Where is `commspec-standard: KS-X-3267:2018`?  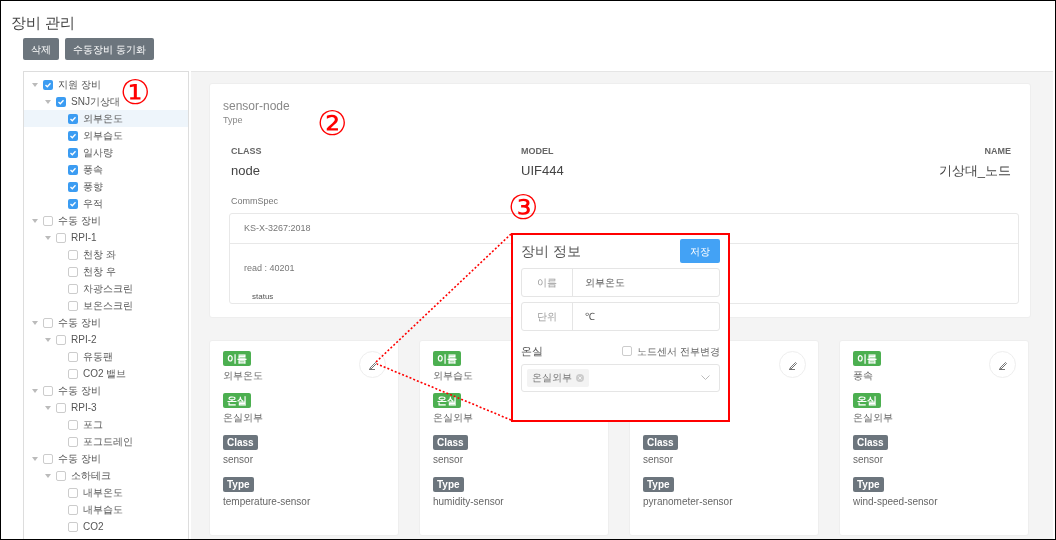
commspec-standard: KS-X-3267:2018 is located at coordinates (277, 228).